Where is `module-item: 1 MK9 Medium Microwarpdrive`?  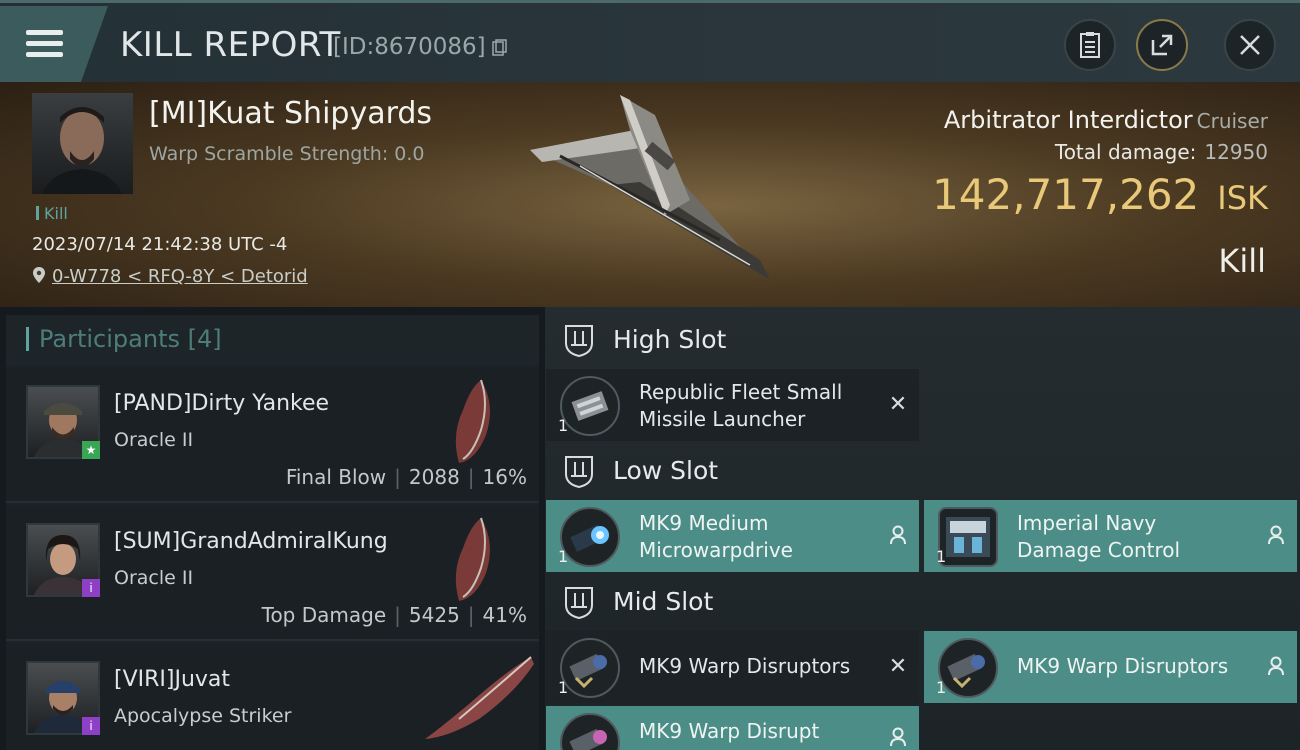 module-item: 1 MK9 Medium Microwarpdrive is located at coordinates (732, 536).